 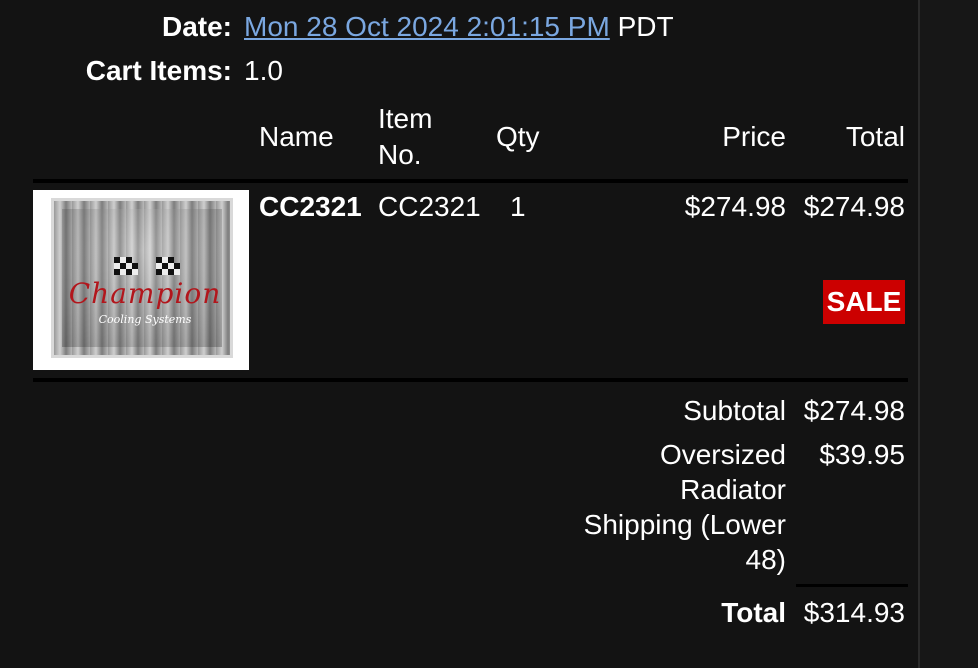 What do you see at coordinates (753, 612) in the screenshot?
I see `total-label: Total` at bounding box center [753, 612].